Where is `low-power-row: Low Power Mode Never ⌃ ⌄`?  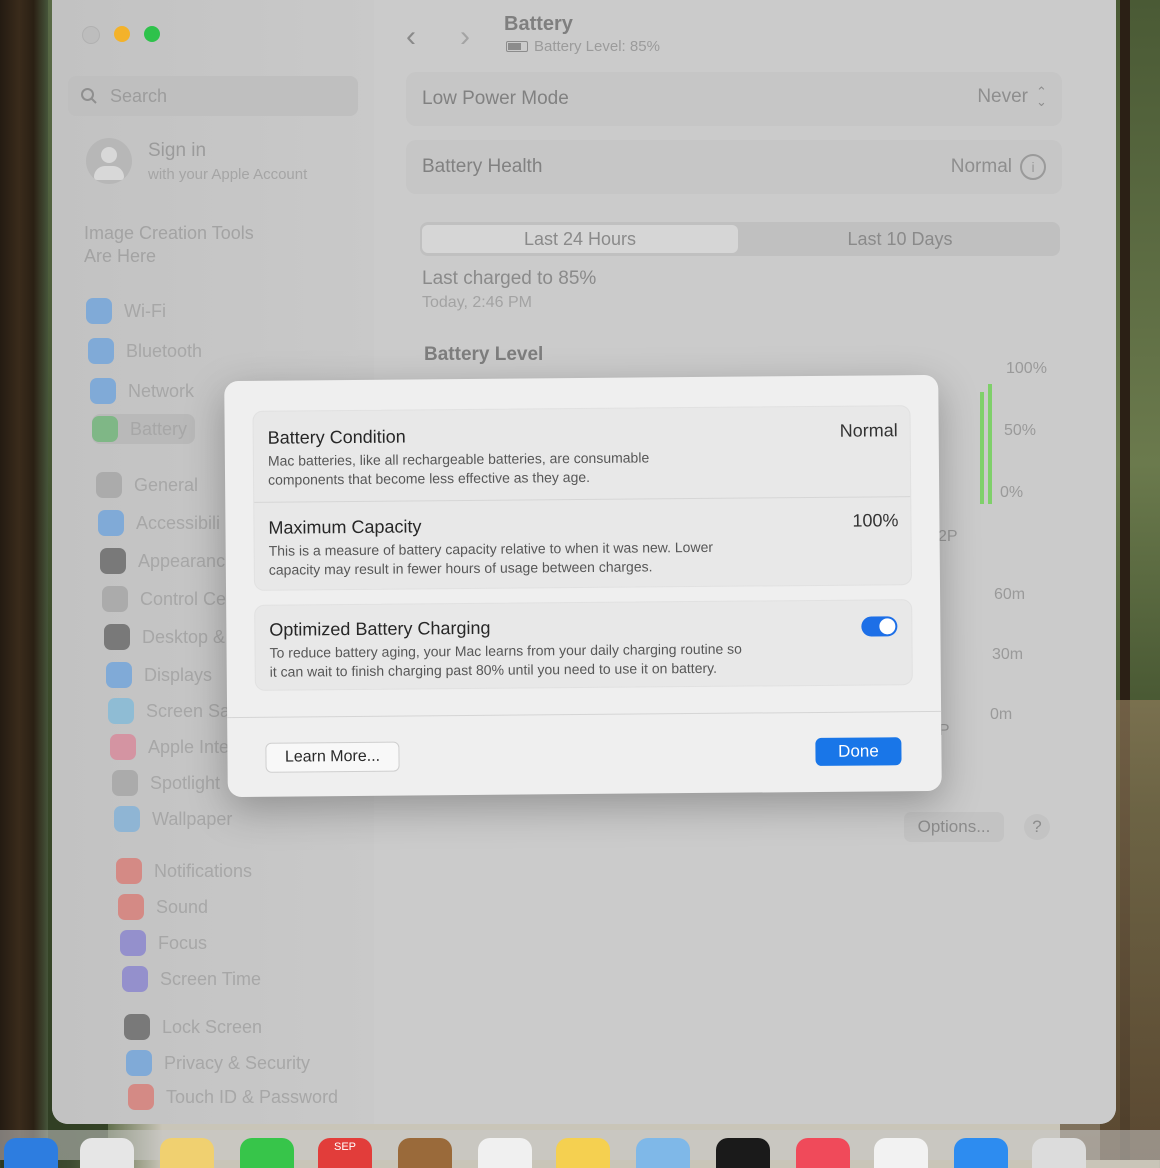
low-power-row: Low Power Mode Never ⌃ ⌄ is located at coordinates (734, 99).